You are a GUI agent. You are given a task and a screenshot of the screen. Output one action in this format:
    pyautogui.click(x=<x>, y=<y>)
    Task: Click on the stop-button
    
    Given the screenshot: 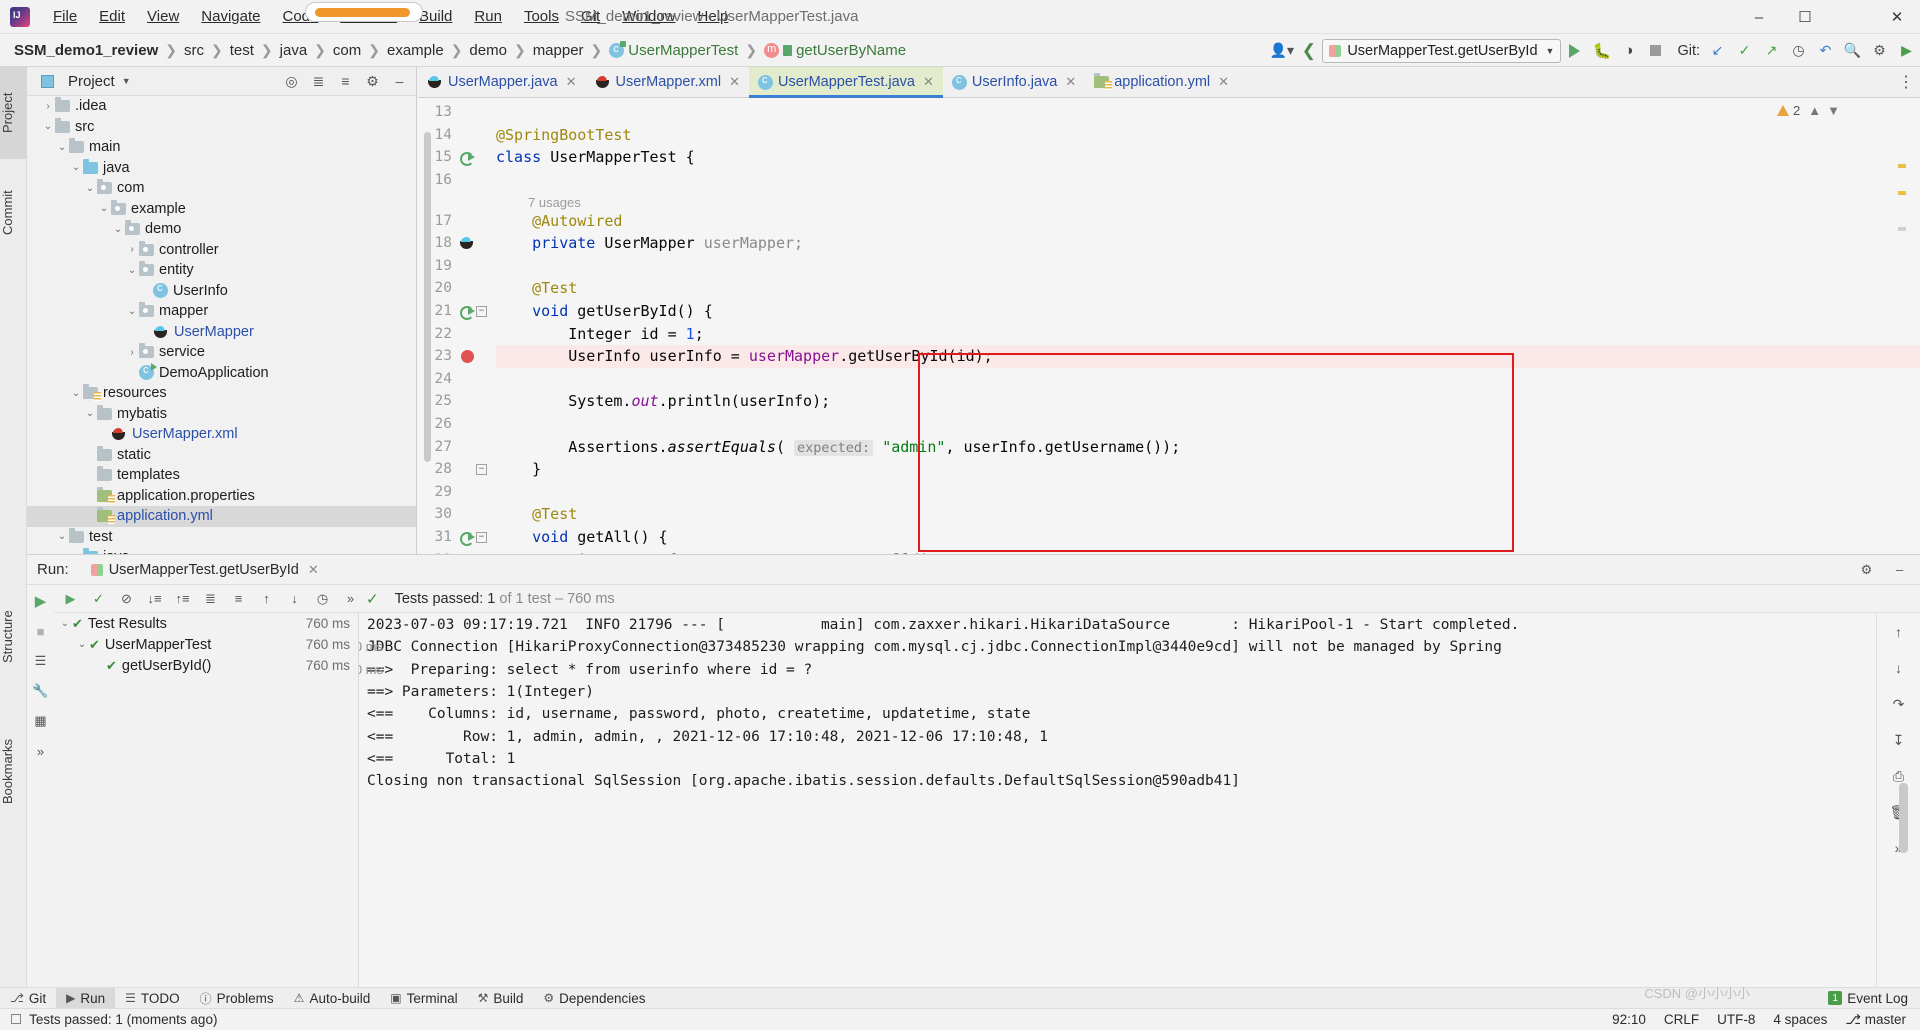 What is the action you would take?
    pyautogui.click(x=1655, y=50)
    